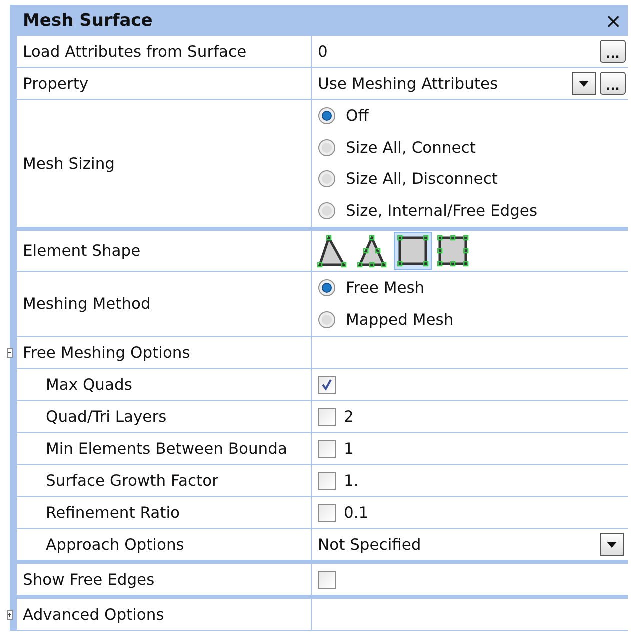 The height and width of the screenshot is (634, 631). I want to click on radio-label: Size, Internal/Free Edges, so click(442, 211).